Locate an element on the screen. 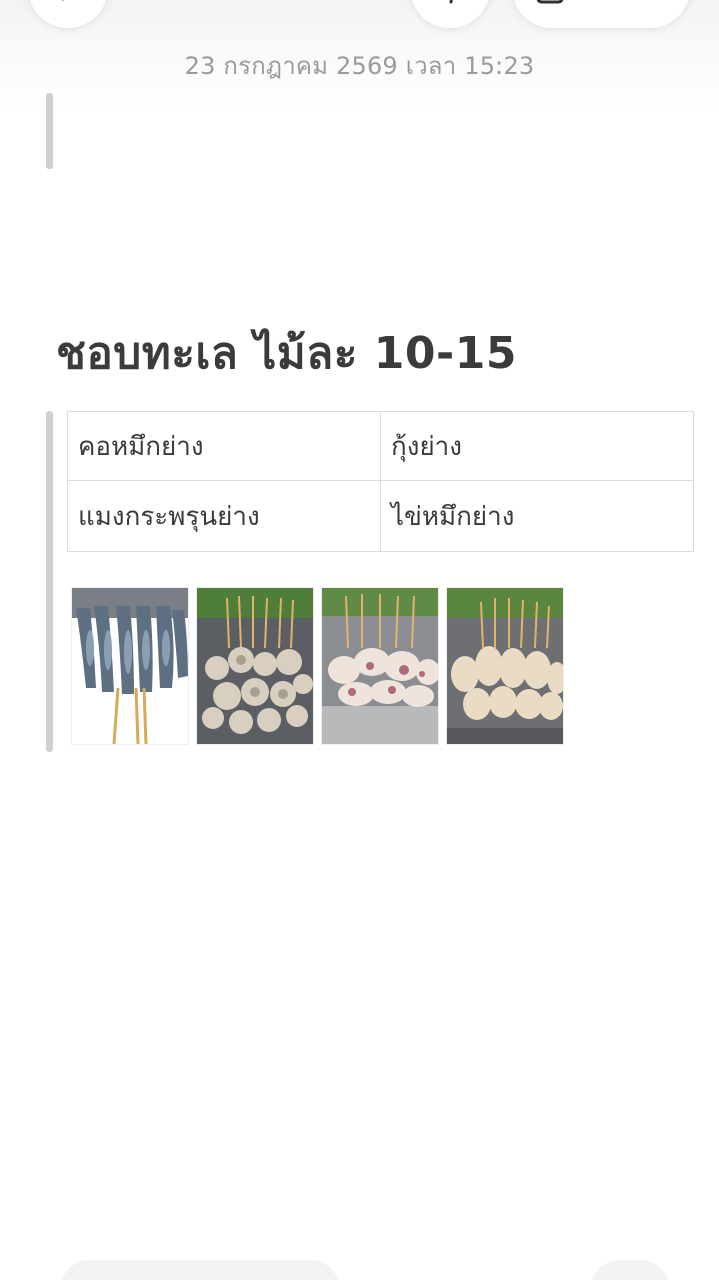 This screenshot has height=1280, width=719. grilled-squid-neck-photo is located at coordinates (255, 666).